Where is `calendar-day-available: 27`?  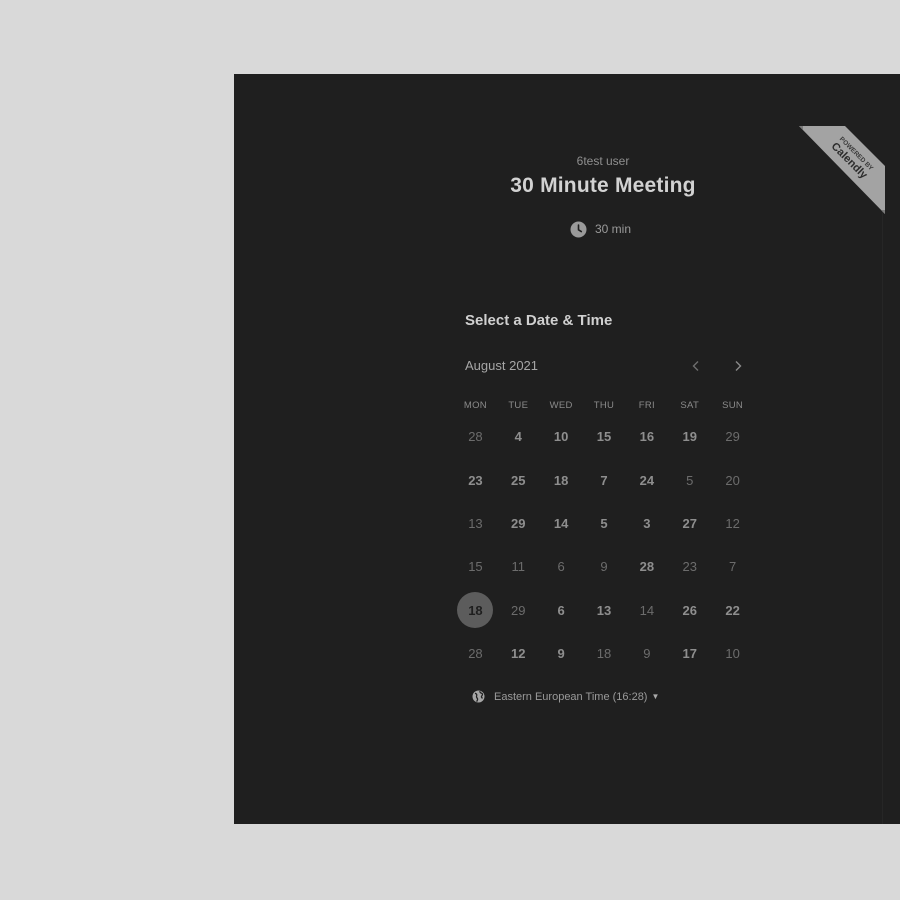 calendar-day-available: 27 is located at coordinates (689, 523).